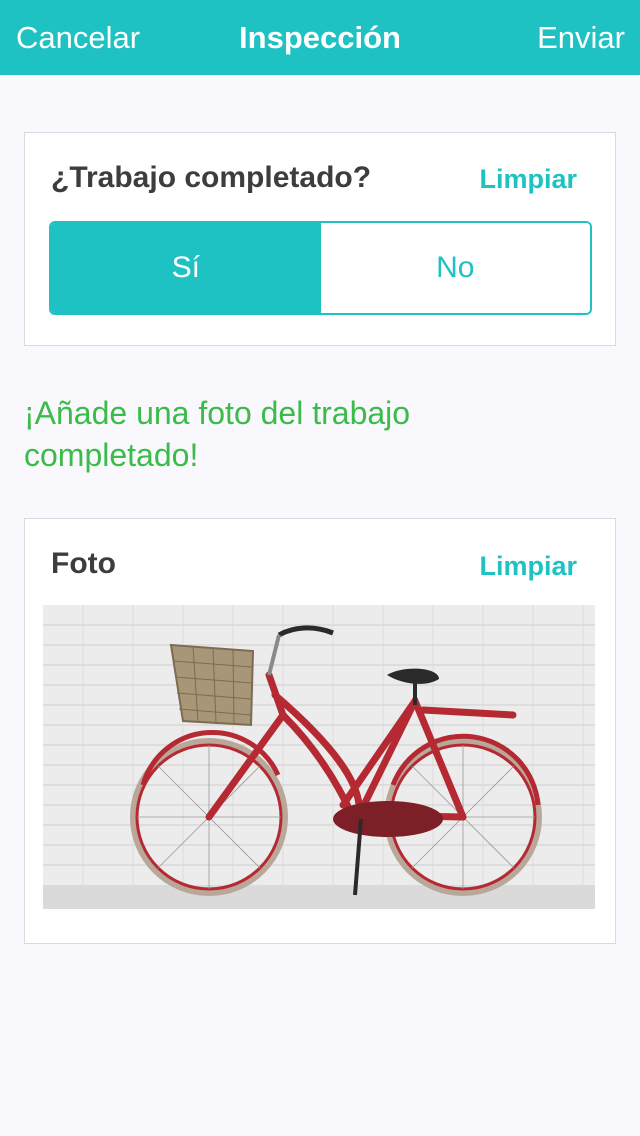 The width and height of the screenshot is (640, 1136). I want to click on top-nav-bar: Cancelar Inspección Enviar, so click(320, 37).